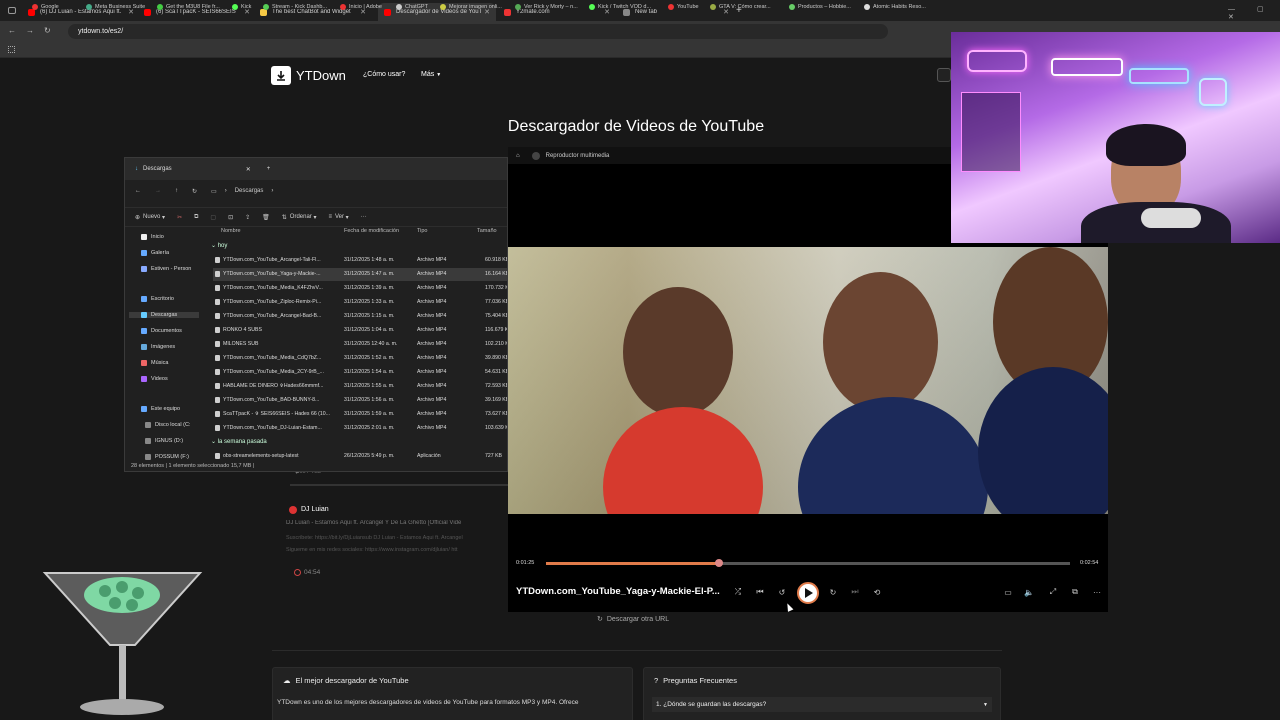  I want to click on copy-icon: ⧉, so click(196, 217).